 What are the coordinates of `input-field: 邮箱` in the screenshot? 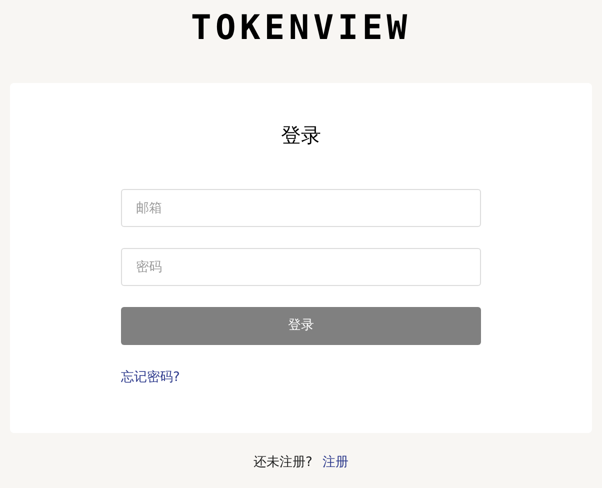 It's located at (301, 208).